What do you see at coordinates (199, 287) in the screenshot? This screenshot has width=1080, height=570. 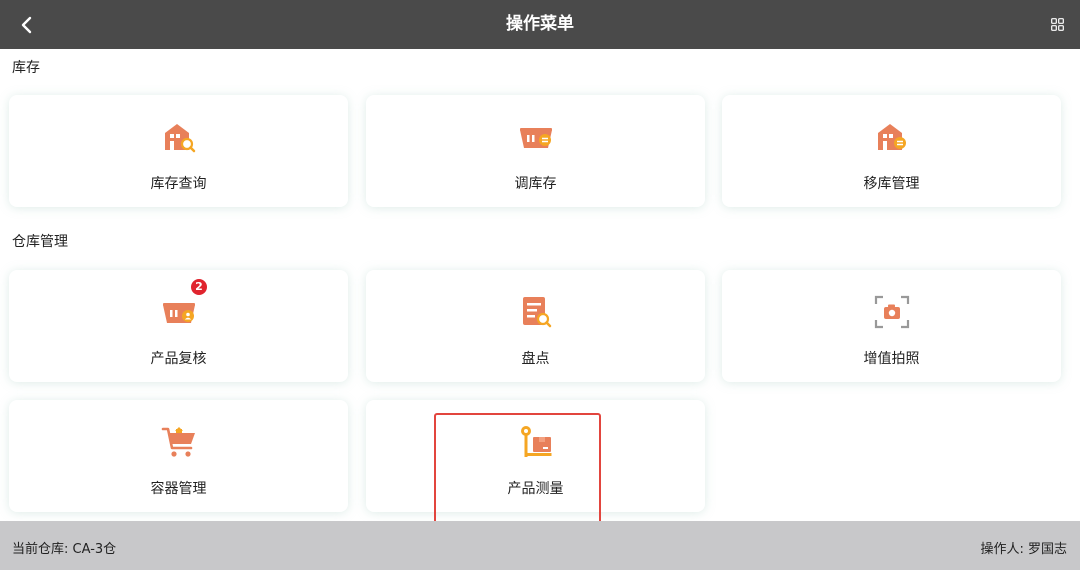 I see `notification-badge: 2` at bounding box center [199, 287].